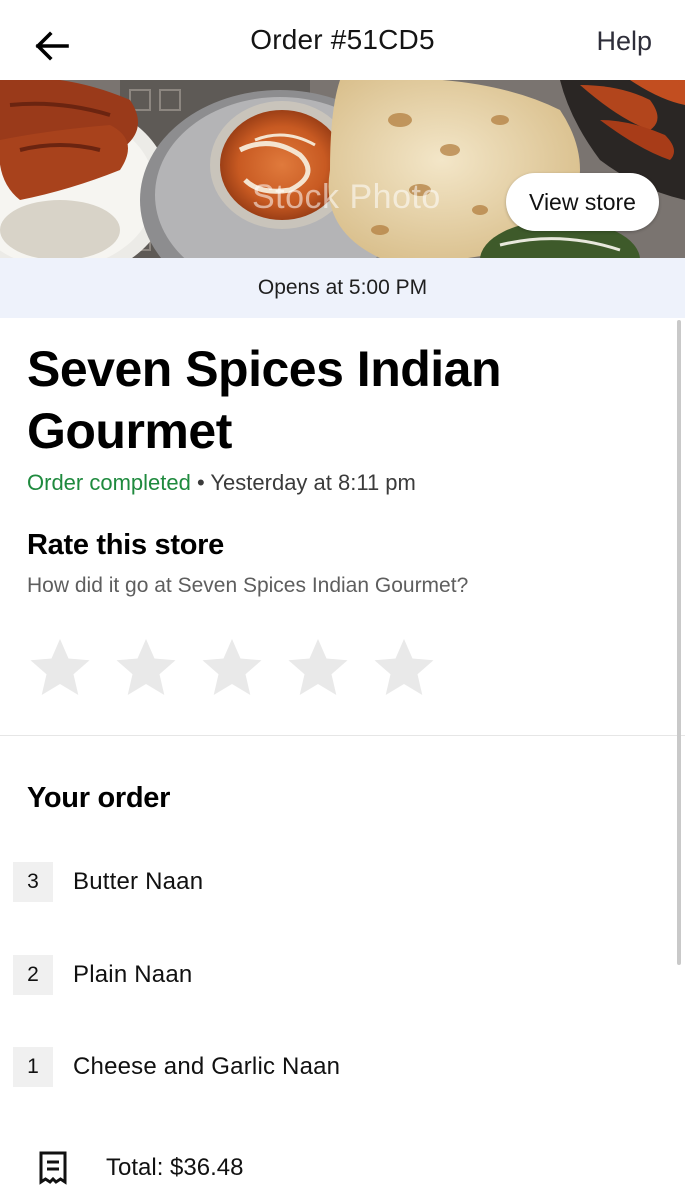 Image resolution: width=685 pixels, height=1200 pixels. What do you see at coordinates (342, 288) in the screenshot?
I see `store-hours-banner: Opens at 5:00 PM` at bounding box center [342, 288].